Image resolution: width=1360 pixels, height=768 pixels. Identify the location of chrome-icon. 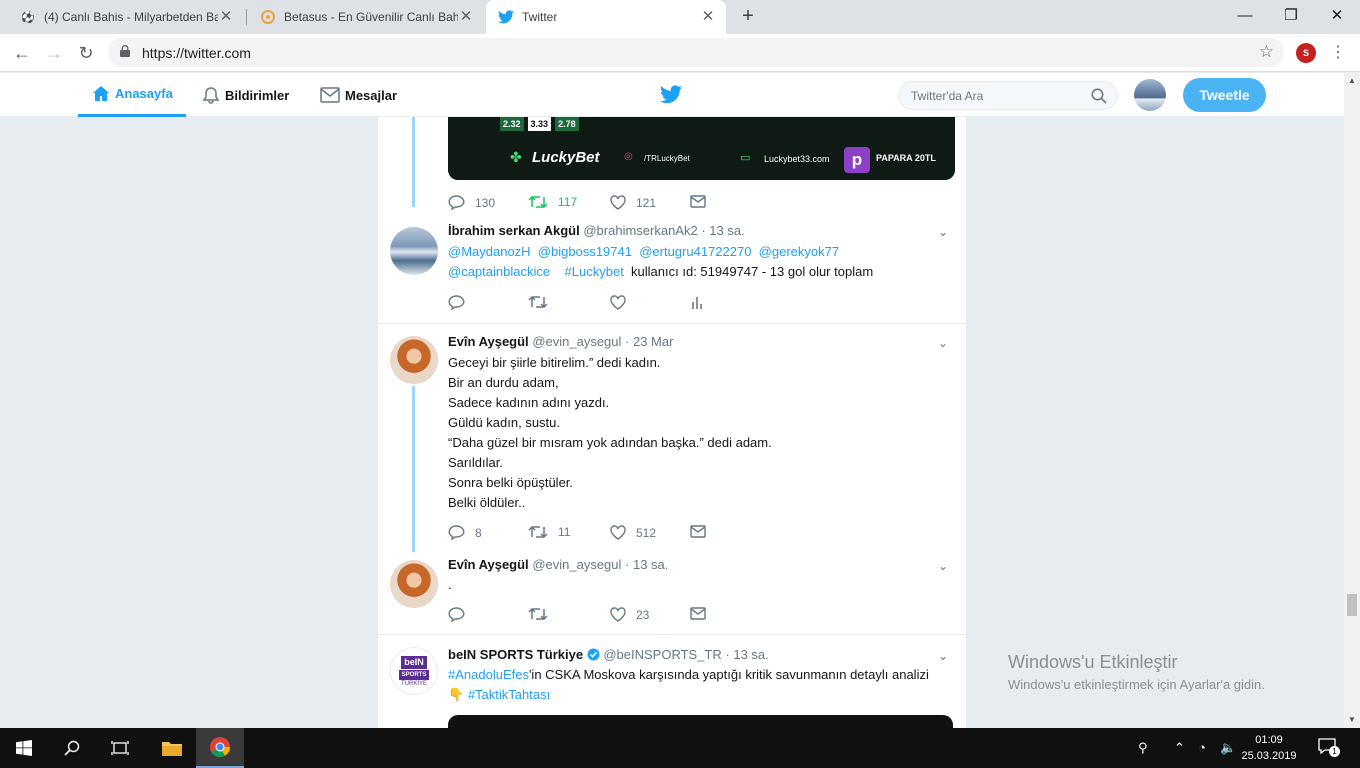
(220, 748).